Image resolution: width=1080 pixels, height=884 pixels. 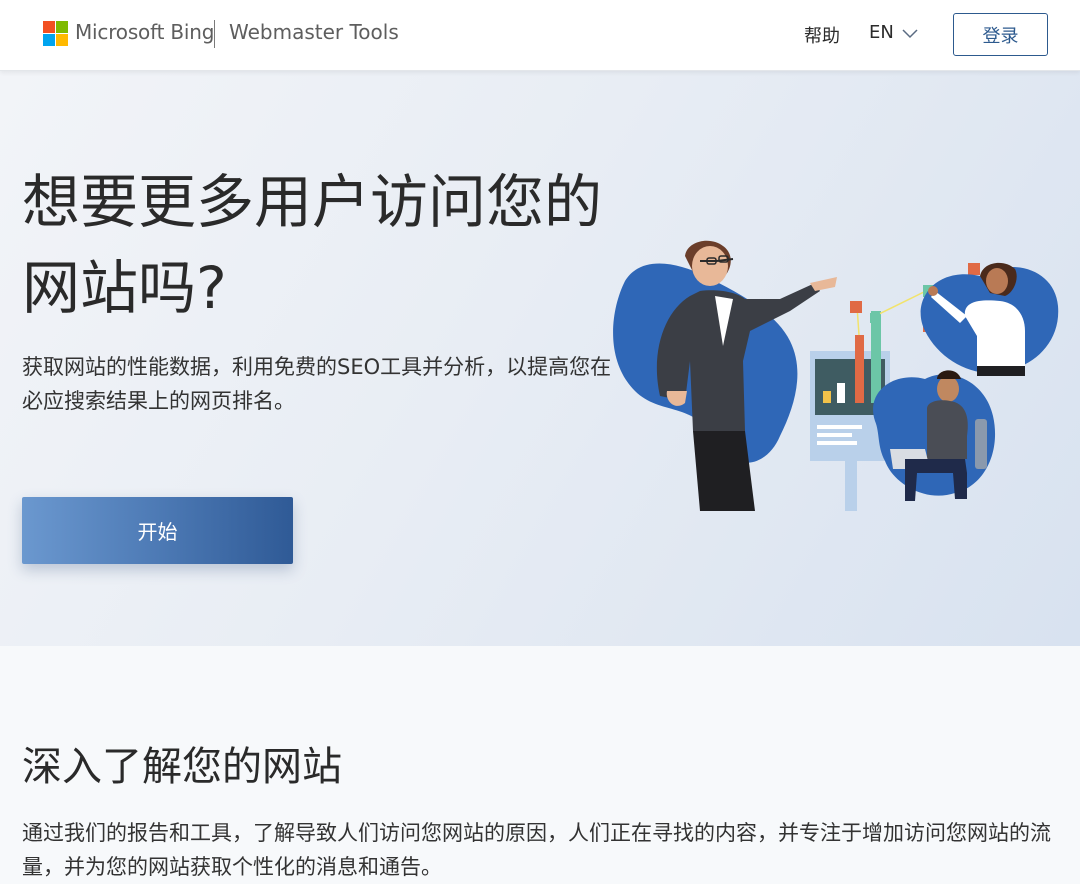 I want to click on logo-square-blue, so click(x=49, y=40).